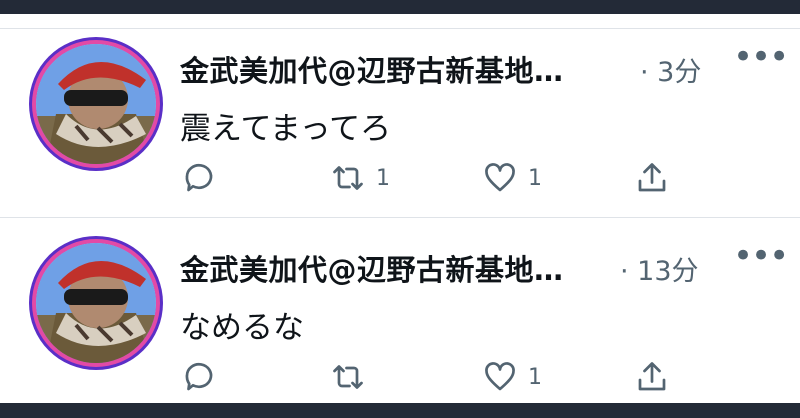 This screenshot has height=418, width=800. What do you see at coordinates (659, 268) in the screenshot?
I see `timestamp: · 13分` at bounding box center [659, 268].